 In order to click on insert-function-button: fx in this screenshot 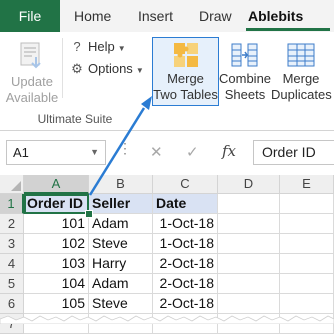, I will do `click(229, 151)`.